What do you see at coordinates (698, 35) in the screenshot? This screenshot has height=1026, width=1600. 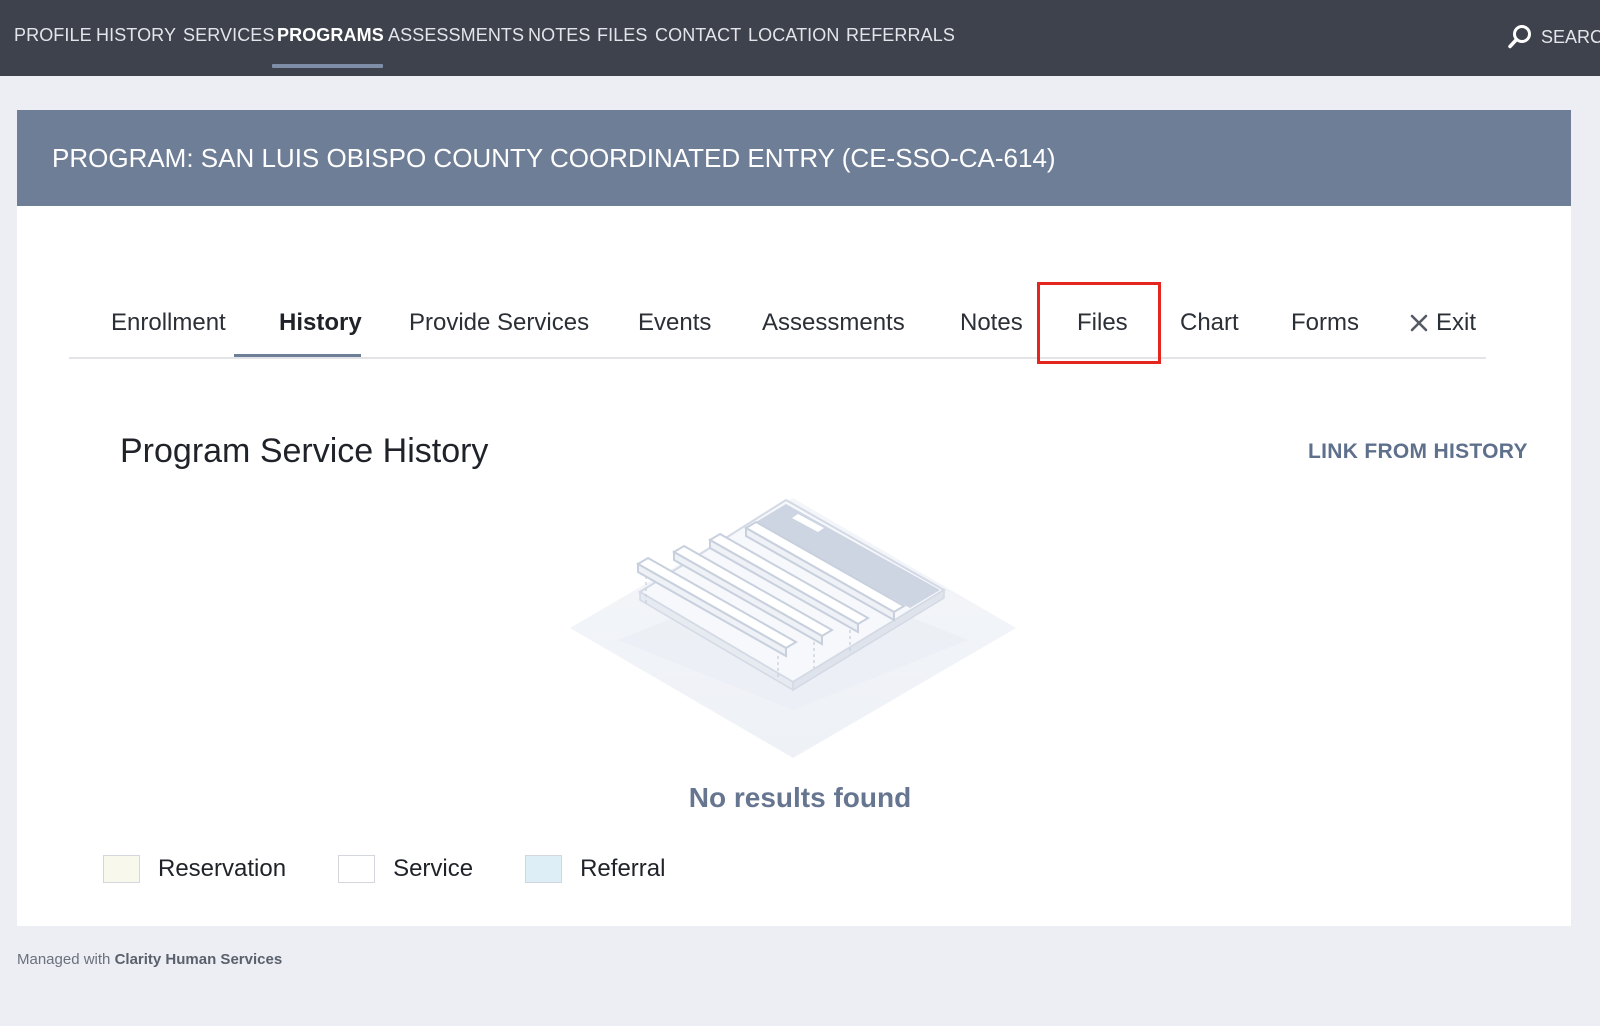 I see `nav-item-contact: CONTACT` at bounding box center [698, 35].